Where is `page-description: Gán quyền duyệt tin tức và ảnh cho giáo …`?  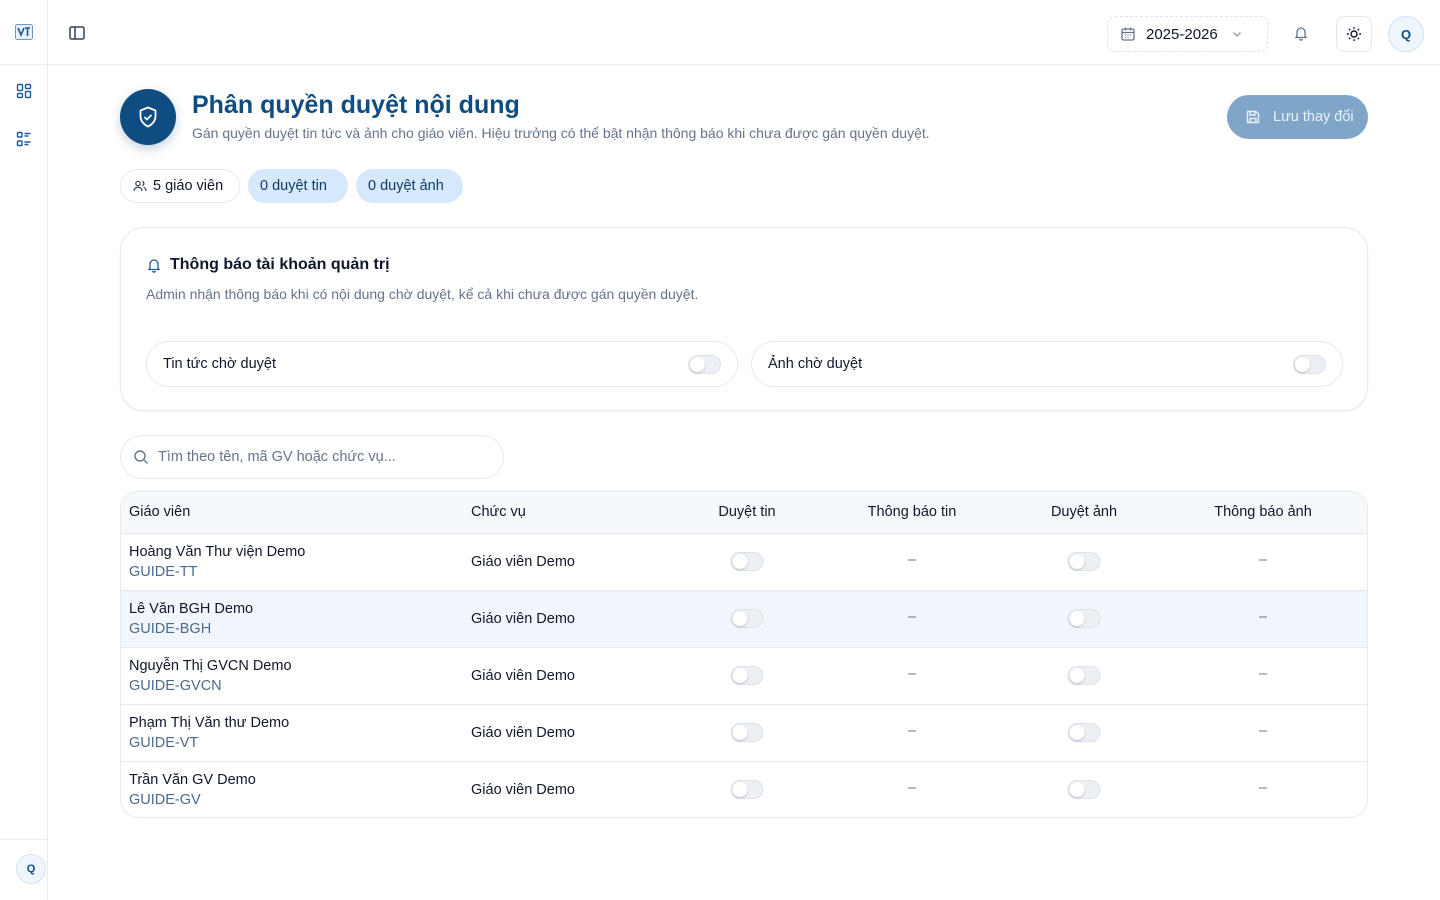
page-description: Gán quyền duyệt tin tức và ảnh cho giáo … is located at coordinates (561, 133).